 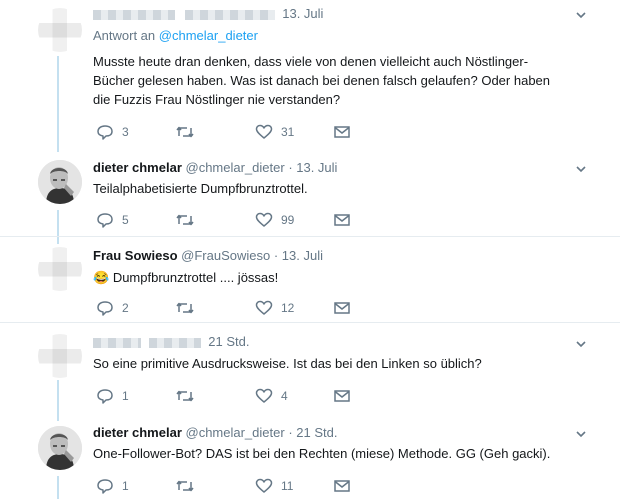 What do you see at coordinates (274, 308) in the screenshot?
I see `like-button: 12` at bounding box center [274, 308].